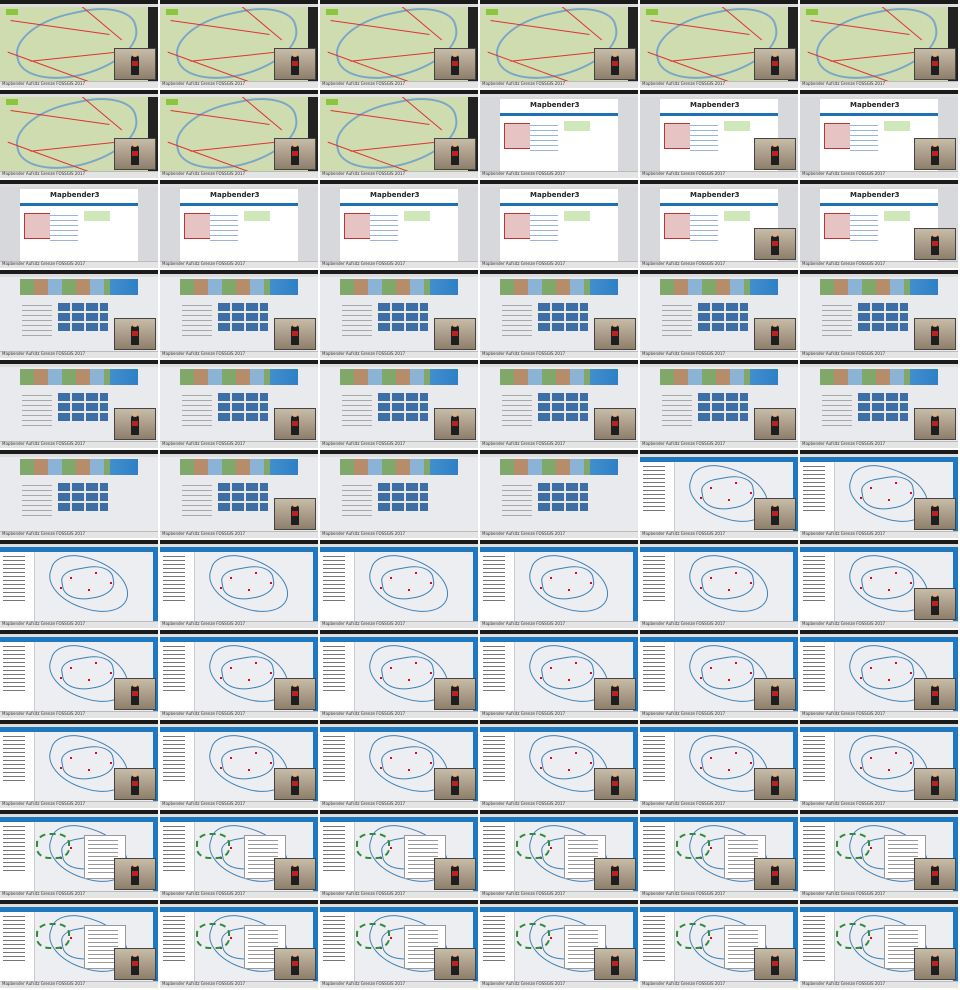 This screenshot has height=990, width=960. What do you see at coordinates (719, 204) in the screenshot?
I see `top-navigation` at bounding box center [719, 204].